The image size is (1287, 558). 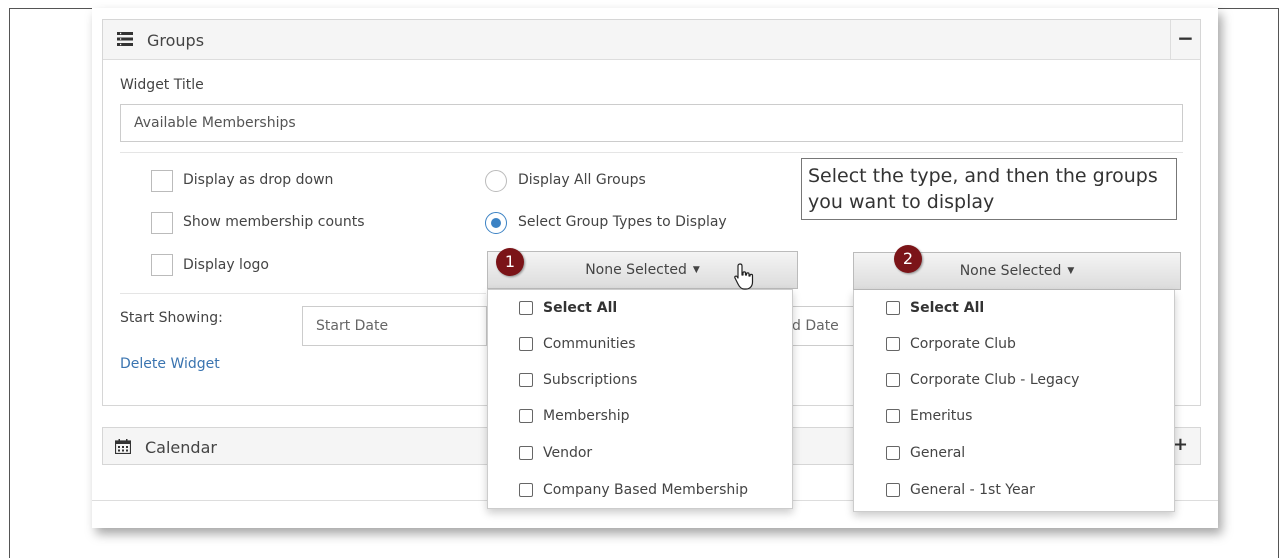 What do you see at coordinates (582, 180) in the screenshot?
I see `display-all-groups-label: Display All Groups` at bounding box center [582, 180].